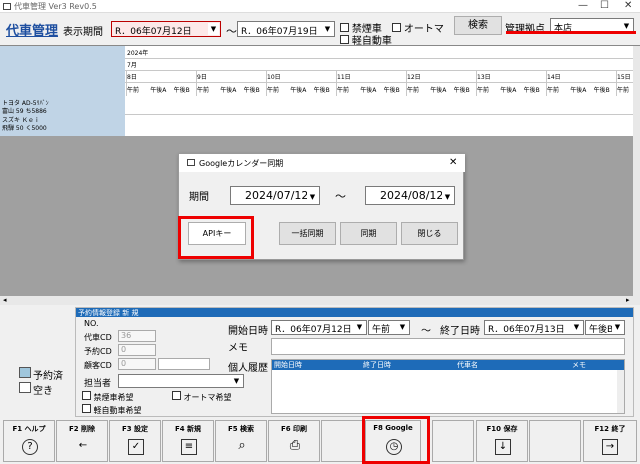  What do you see at coordinates (191, 162) in the screenshot?
I see `dialog-app-icon` at bounding box center [191, 162].